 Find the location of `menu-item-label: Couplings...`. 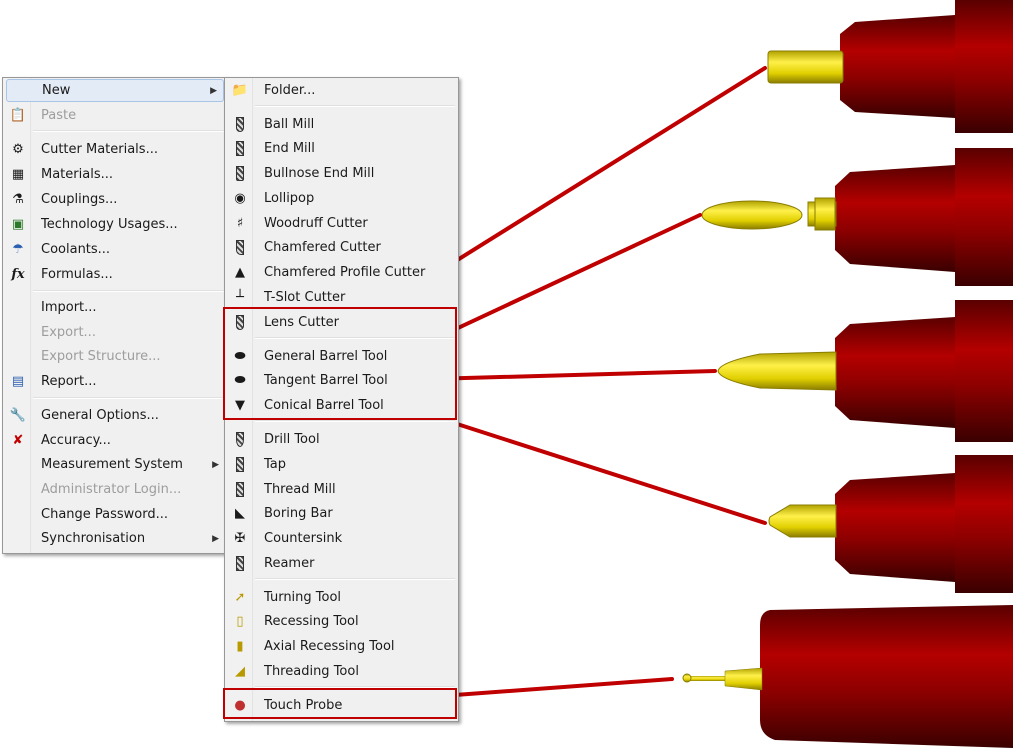

menu-item-label: Couplings... is located at coordinates (79, 199).